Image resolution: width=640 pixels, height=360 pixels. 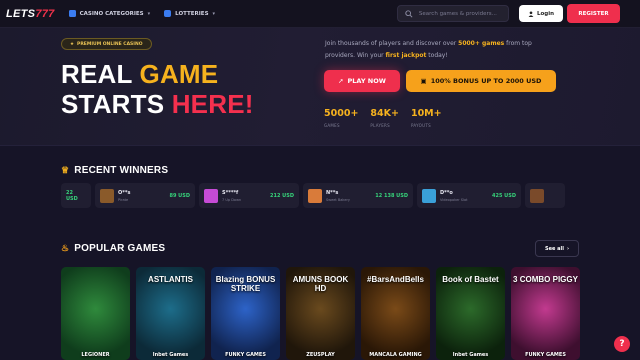 What do you see at coordinates (470, 313) in the screenshot?
I see `game-card: Book of Bastet Inbet Games` at bounding box center [470, 313].